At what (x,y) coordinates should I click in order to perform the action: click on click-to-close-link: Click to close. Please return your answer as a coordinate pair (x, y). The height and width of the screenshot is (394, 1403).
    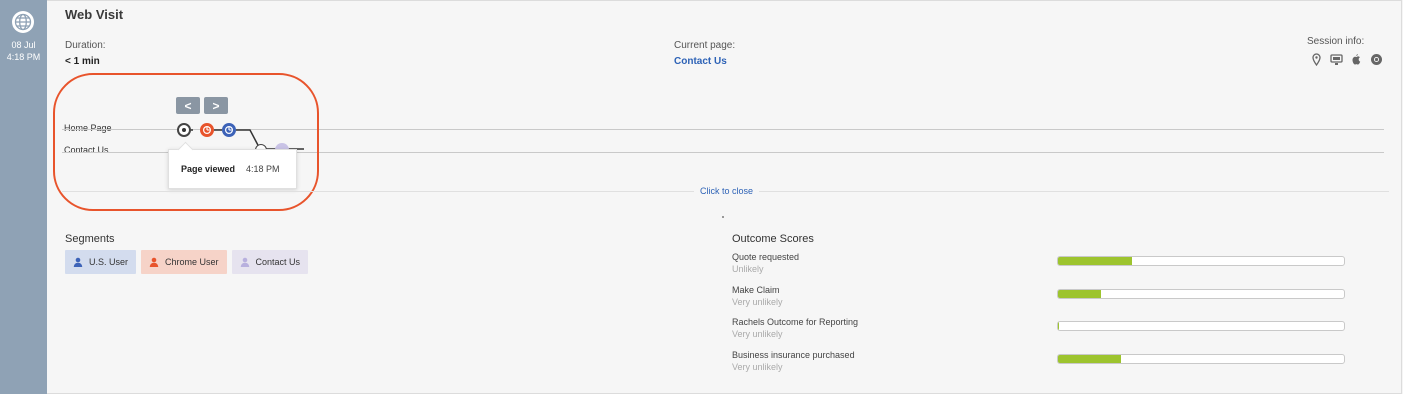
    Looking at the image, I should click on (727, 191).